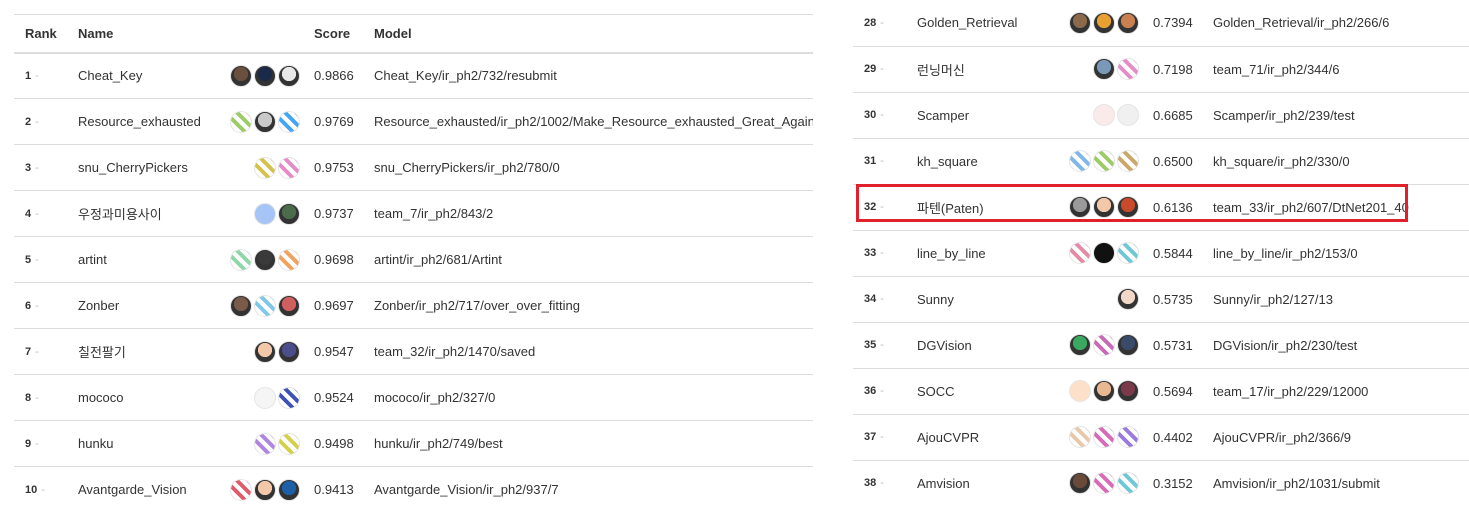  What do you see at coordinates (870, 345) in the screenshot?
I see `rank-value: 35` at bounding box center [870, 345].